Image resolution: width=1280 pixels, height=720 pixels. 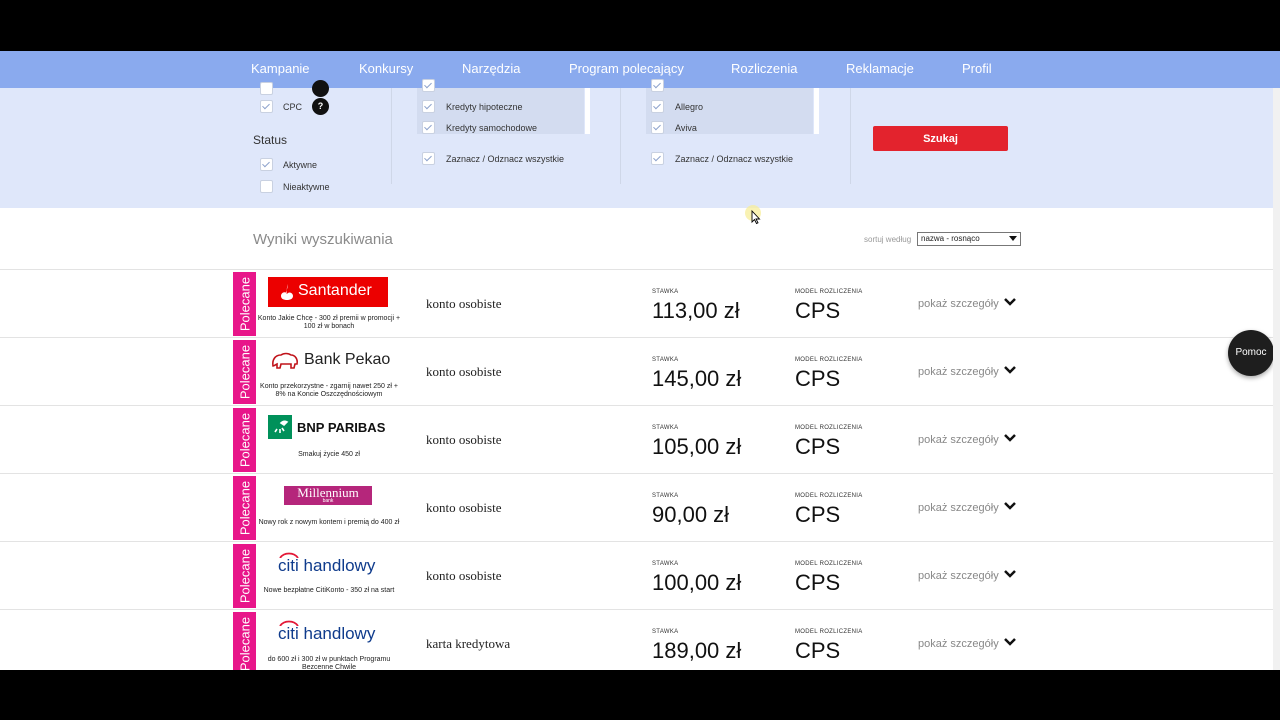 I want to click on santander-logo: Santander, so click(x=328, y=293).